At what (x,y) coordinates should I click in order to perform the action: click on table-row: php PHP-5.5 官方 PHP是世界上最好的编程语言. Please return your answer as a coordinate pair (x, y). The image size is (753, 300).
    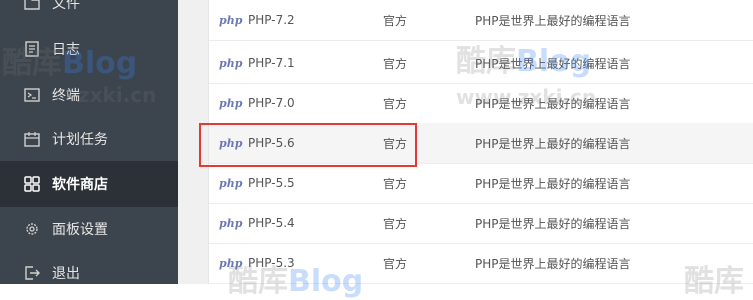
    Looking at the image, I should click on (481, 183).